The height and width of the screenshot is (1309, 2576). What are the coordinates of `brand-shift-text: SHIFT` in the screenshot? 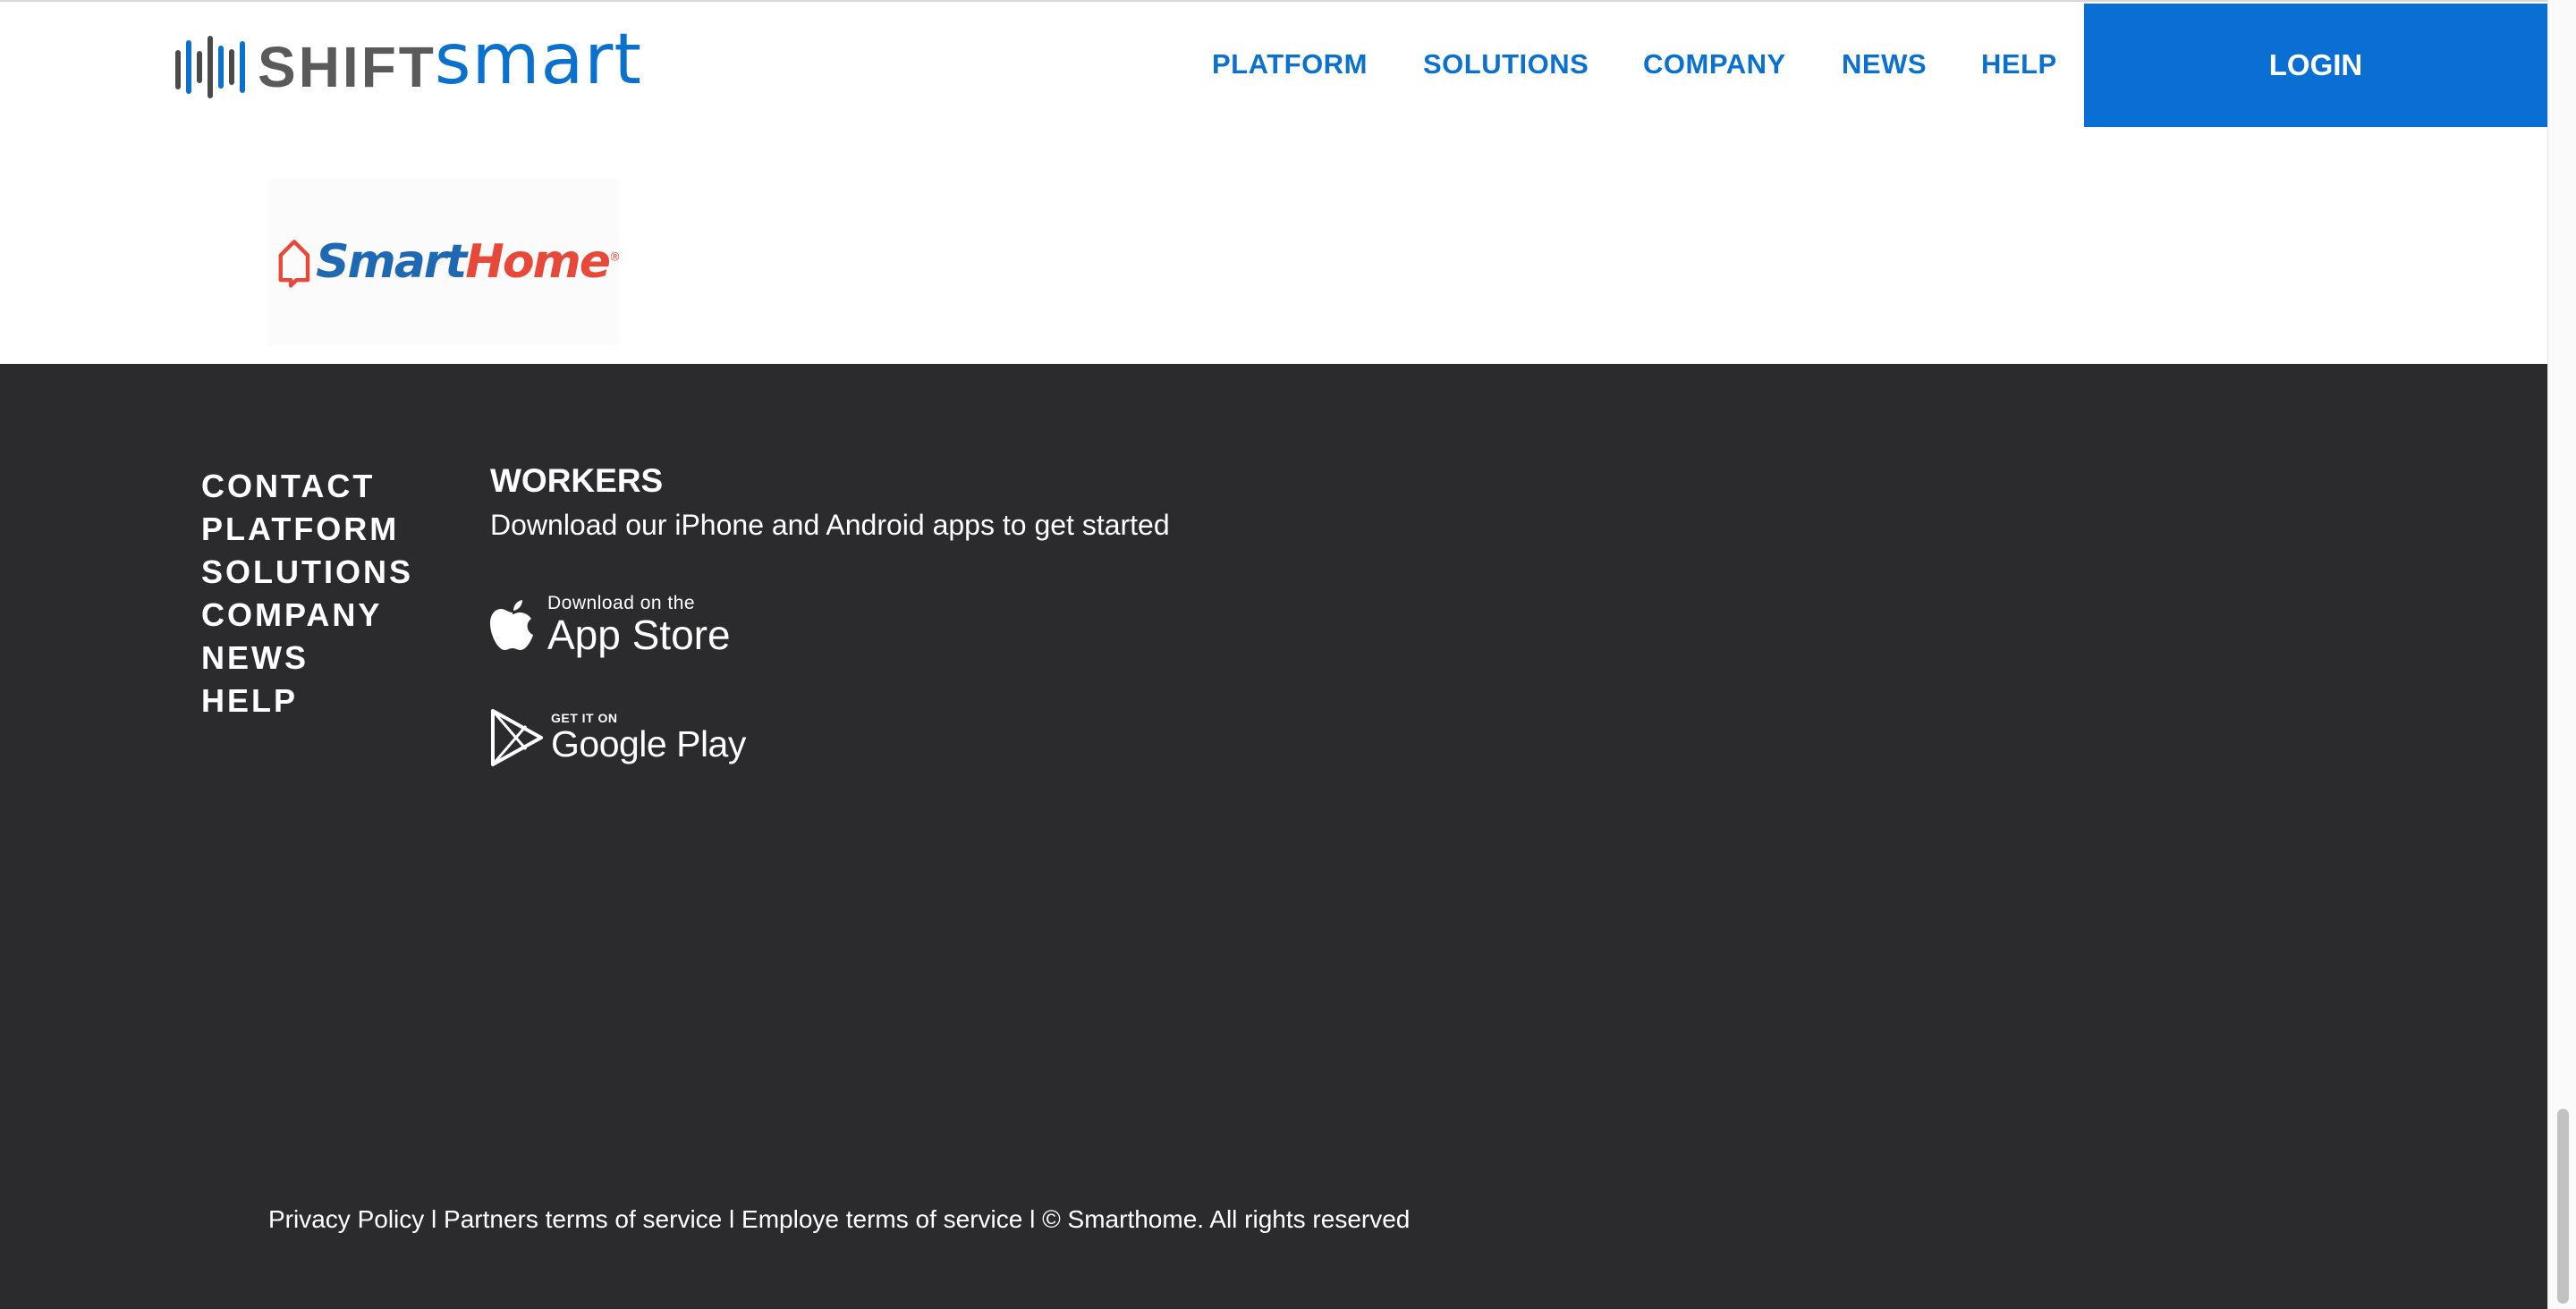 It's located at (347, 67).